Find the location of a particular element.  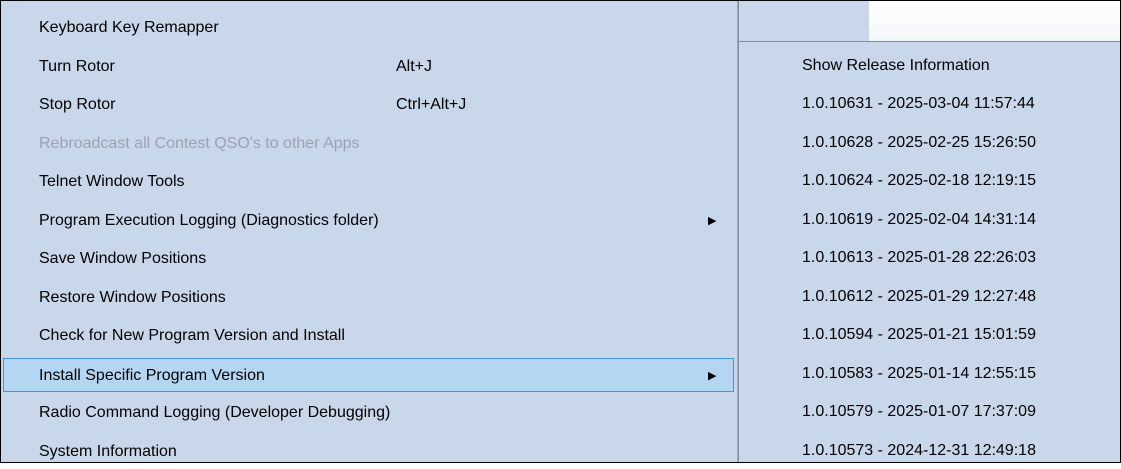

submenu-item-label: 1.0.10579 - 2025-01-07 17:37:09 is located at coordinates (919, 411).